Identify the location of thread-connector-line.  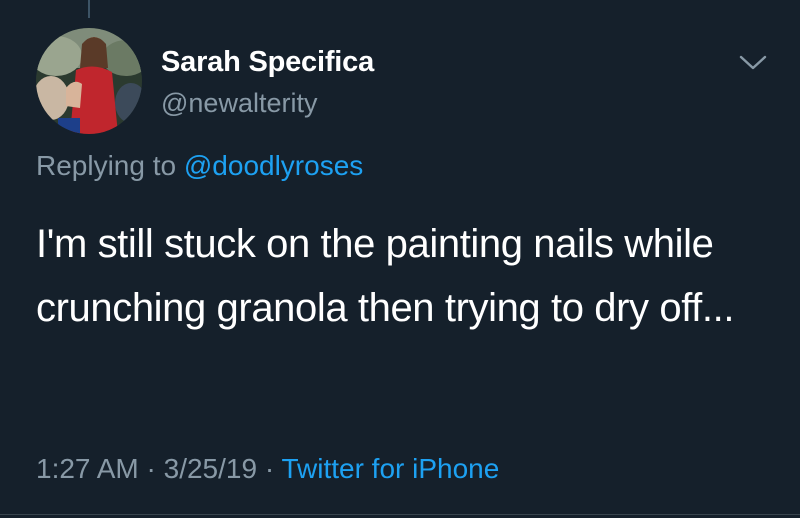
(89, 9).